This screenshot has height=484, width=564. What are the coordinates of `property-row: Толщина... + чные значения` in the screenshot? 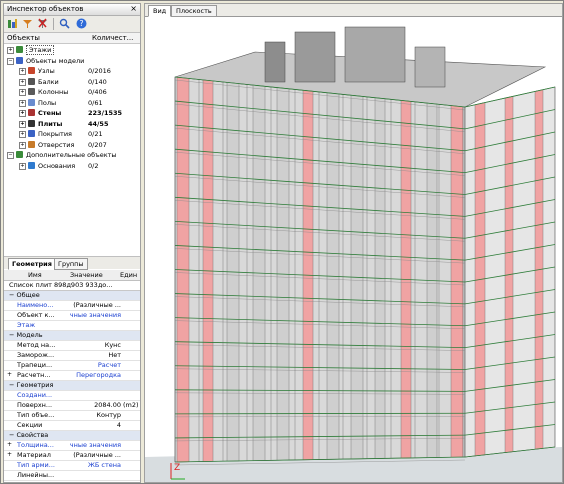 It's located at (72, 446).